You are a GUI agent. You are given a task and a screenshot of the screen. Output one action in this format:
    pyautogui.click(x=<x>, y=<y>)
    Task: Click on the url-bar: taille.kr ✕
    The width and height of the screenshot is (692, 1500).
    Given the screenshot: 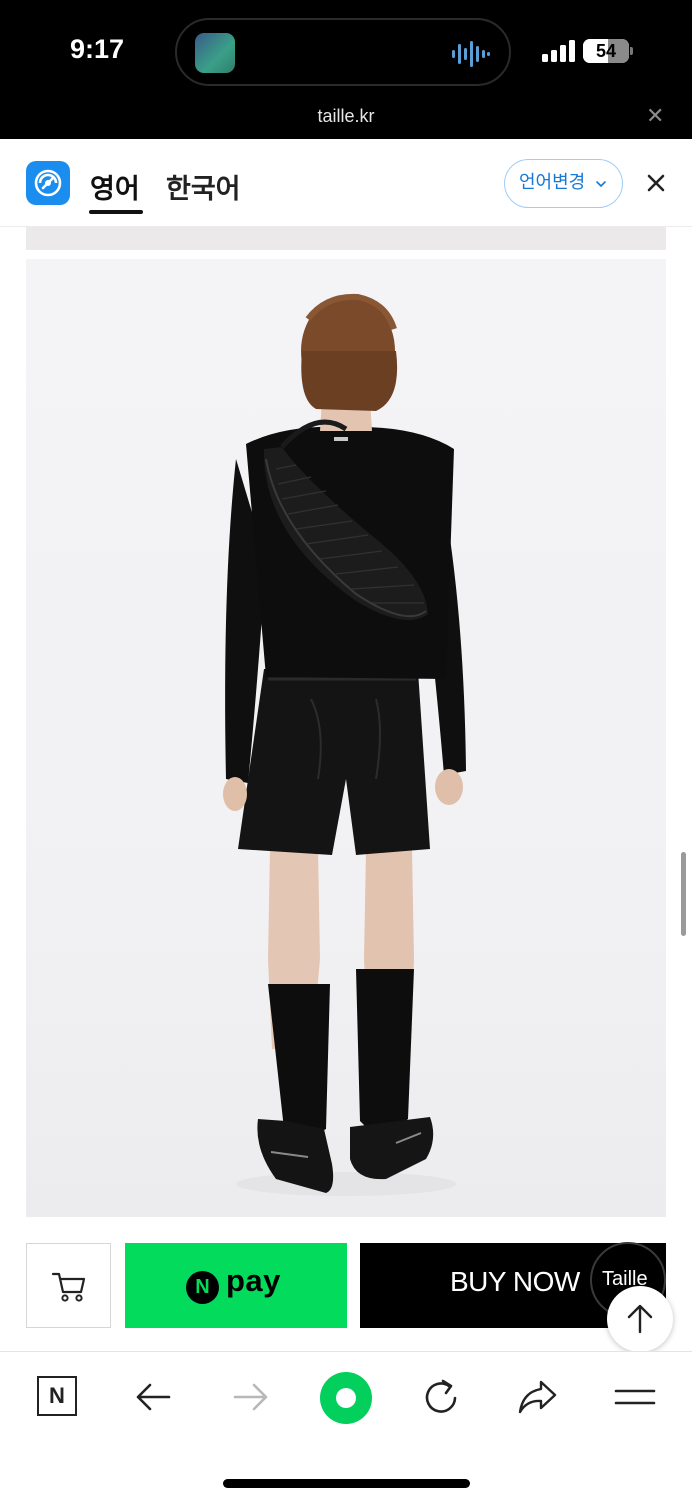 What is the action you would take?
    pyautogui.click(x=346, y=119)
    